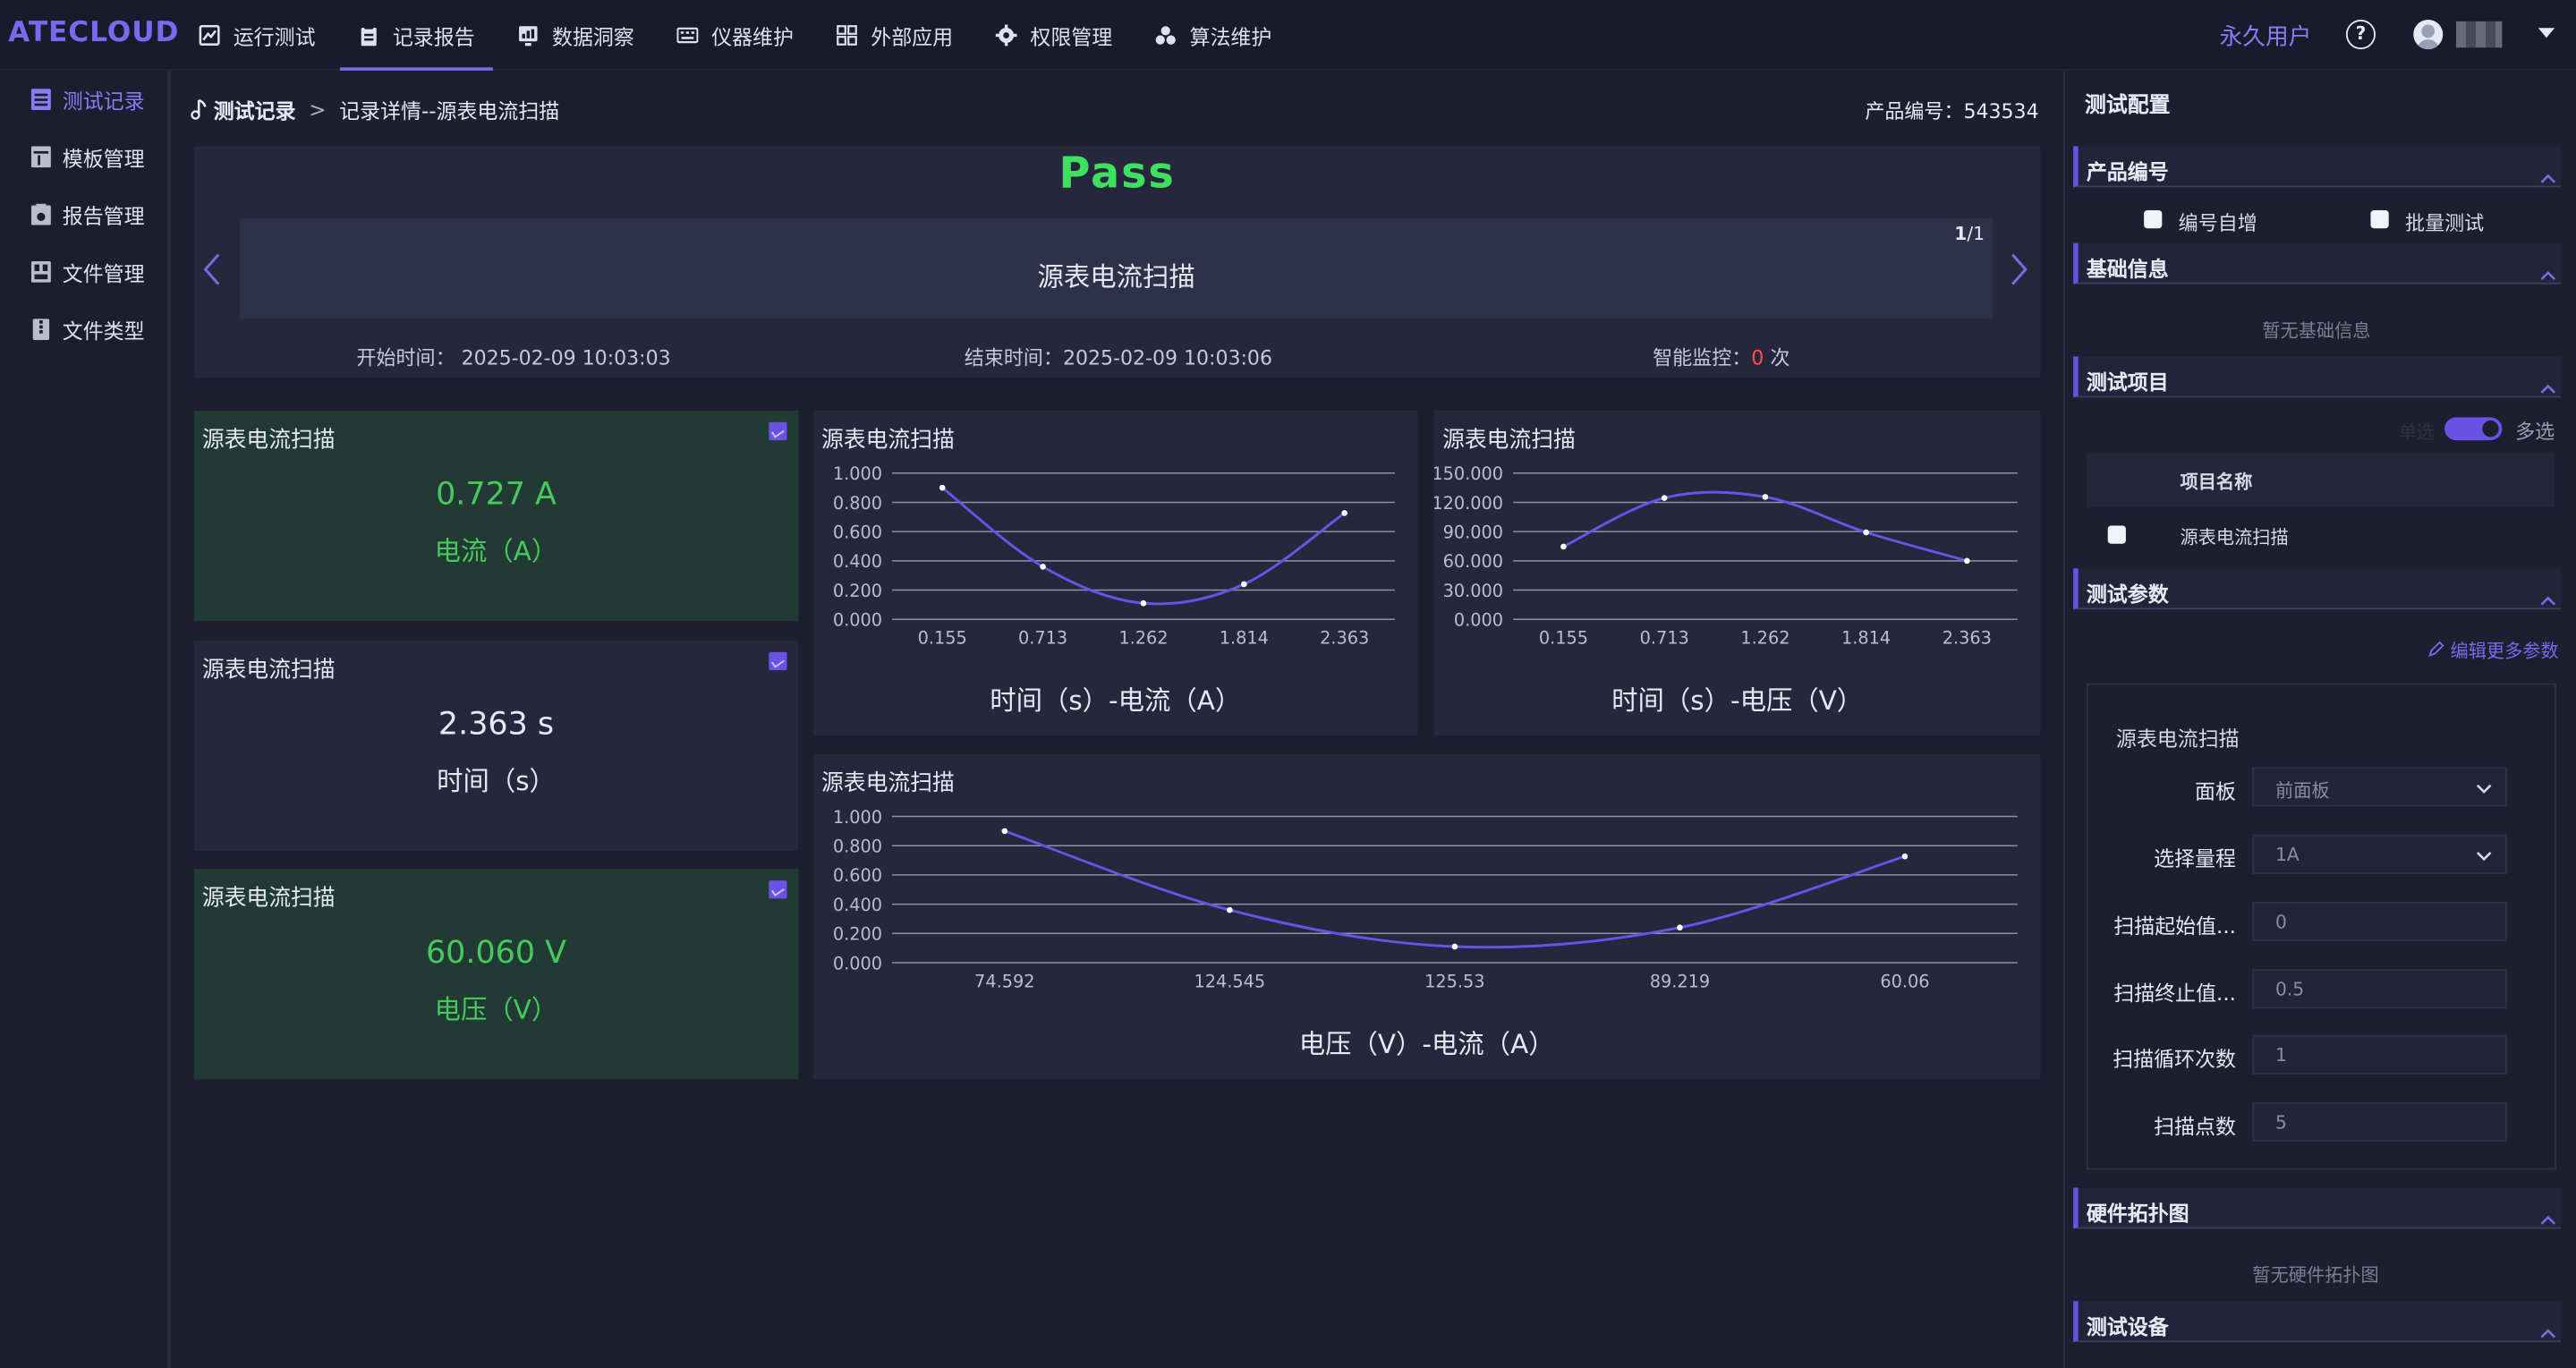 The width and height of the screenshot is (2576, 1368). Describe the element at coordinates (2379, 1122) in the screenshot. I see `scan-points-input: 5` at that location.